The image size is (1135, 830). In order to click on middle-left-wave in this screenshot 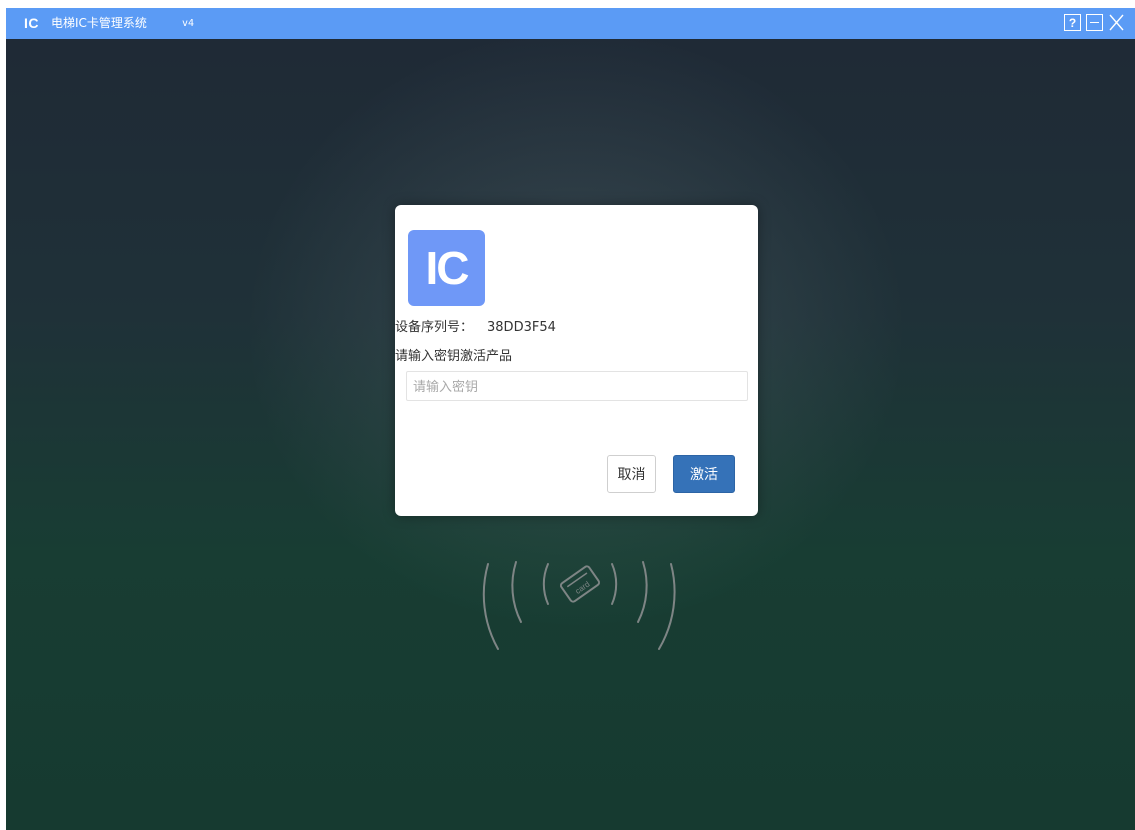, I will do `click(516, 592)`.